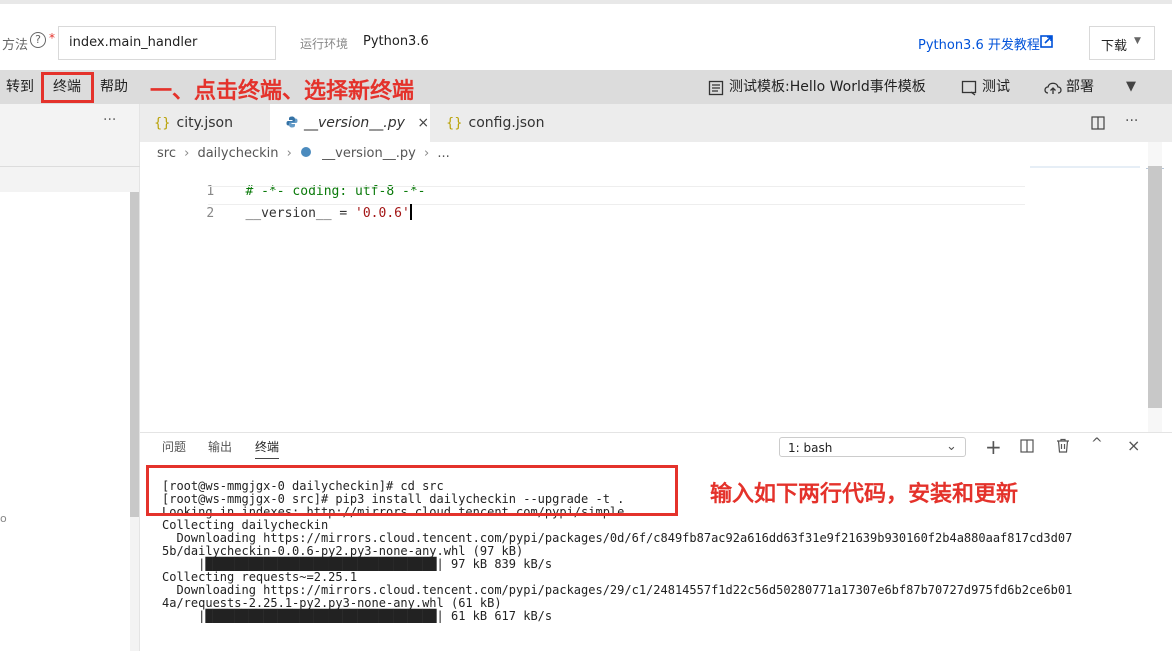 The height and width of the screenshot is (651, 1172). What do you see at coordinates (3, 518) in the screenshot?
I see `tree-item-fragment: o` at bounding box center [3, 518].